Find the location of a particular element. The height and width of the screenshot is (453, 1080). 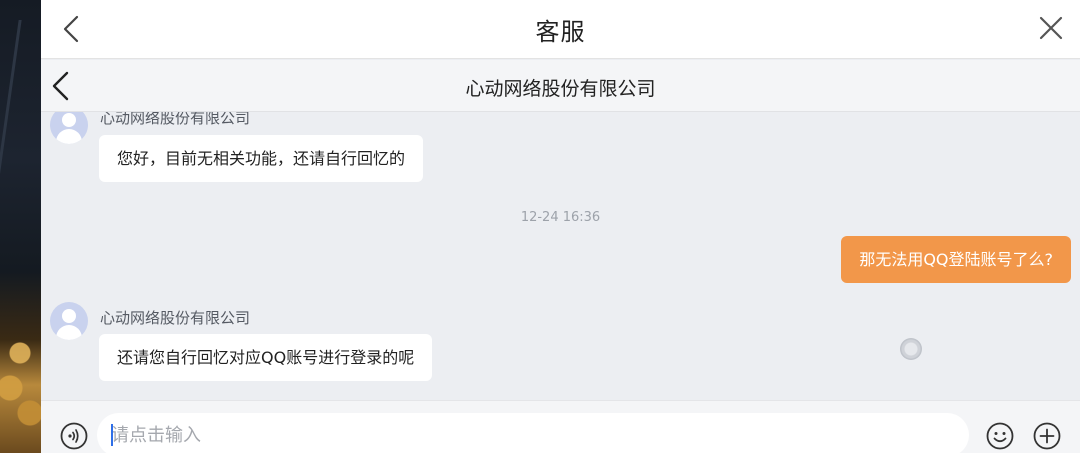

incoming-message-bubble: 您好，目前无相关功能，还请自行回忆的 is located at coordinates (261, 158).